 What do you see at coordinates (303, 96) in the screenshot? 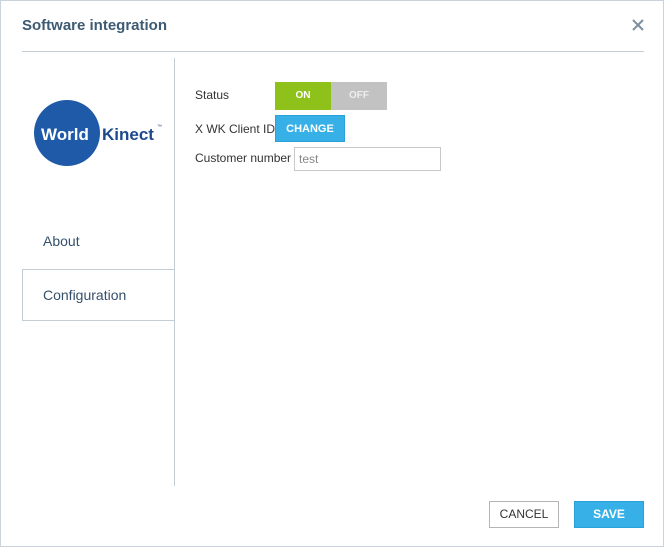
I see `status-on-button: ON` at bounding box center [303, 96].